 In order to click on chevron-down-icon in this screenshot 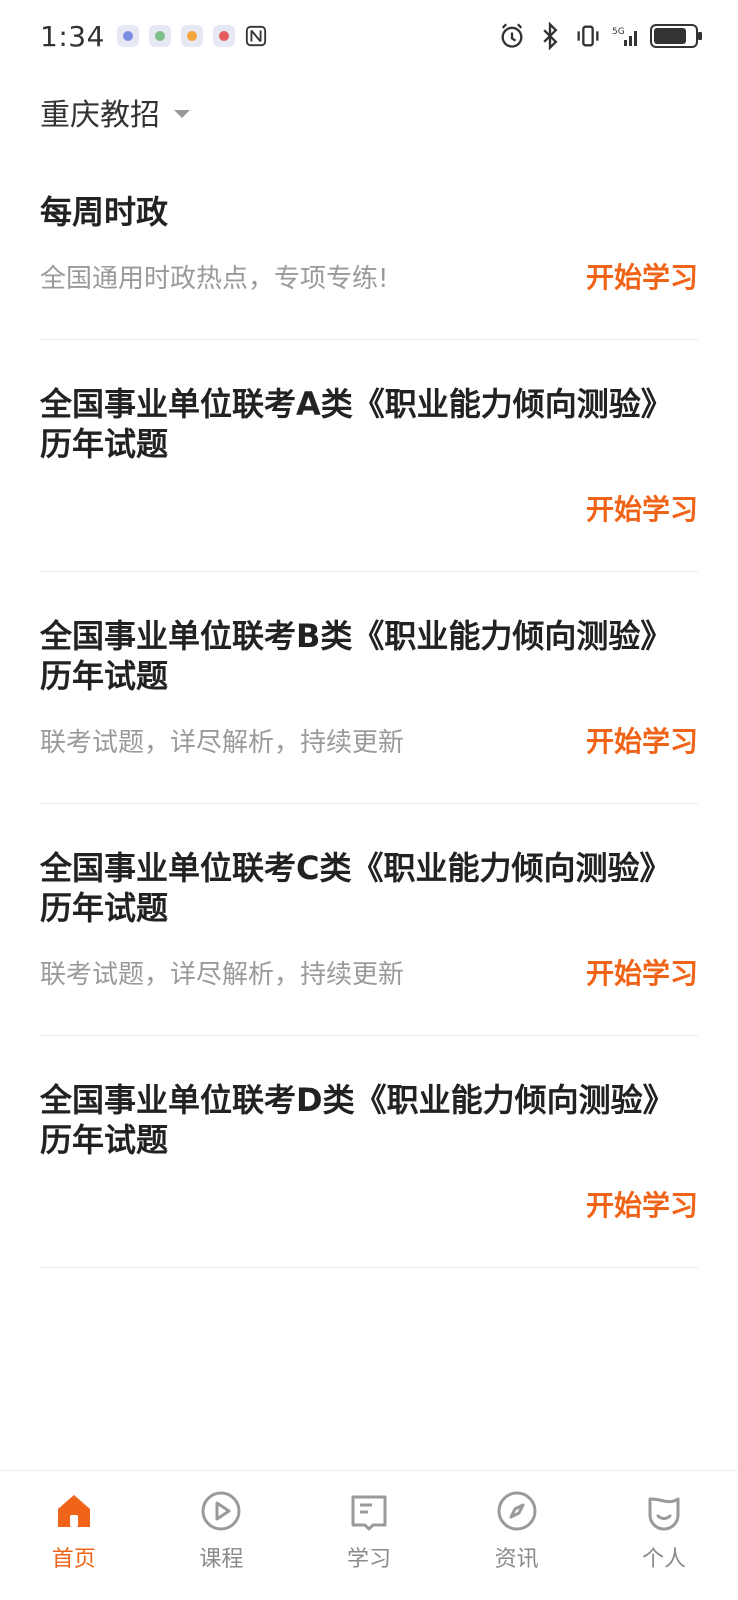, I will do `click(182, 114)`.